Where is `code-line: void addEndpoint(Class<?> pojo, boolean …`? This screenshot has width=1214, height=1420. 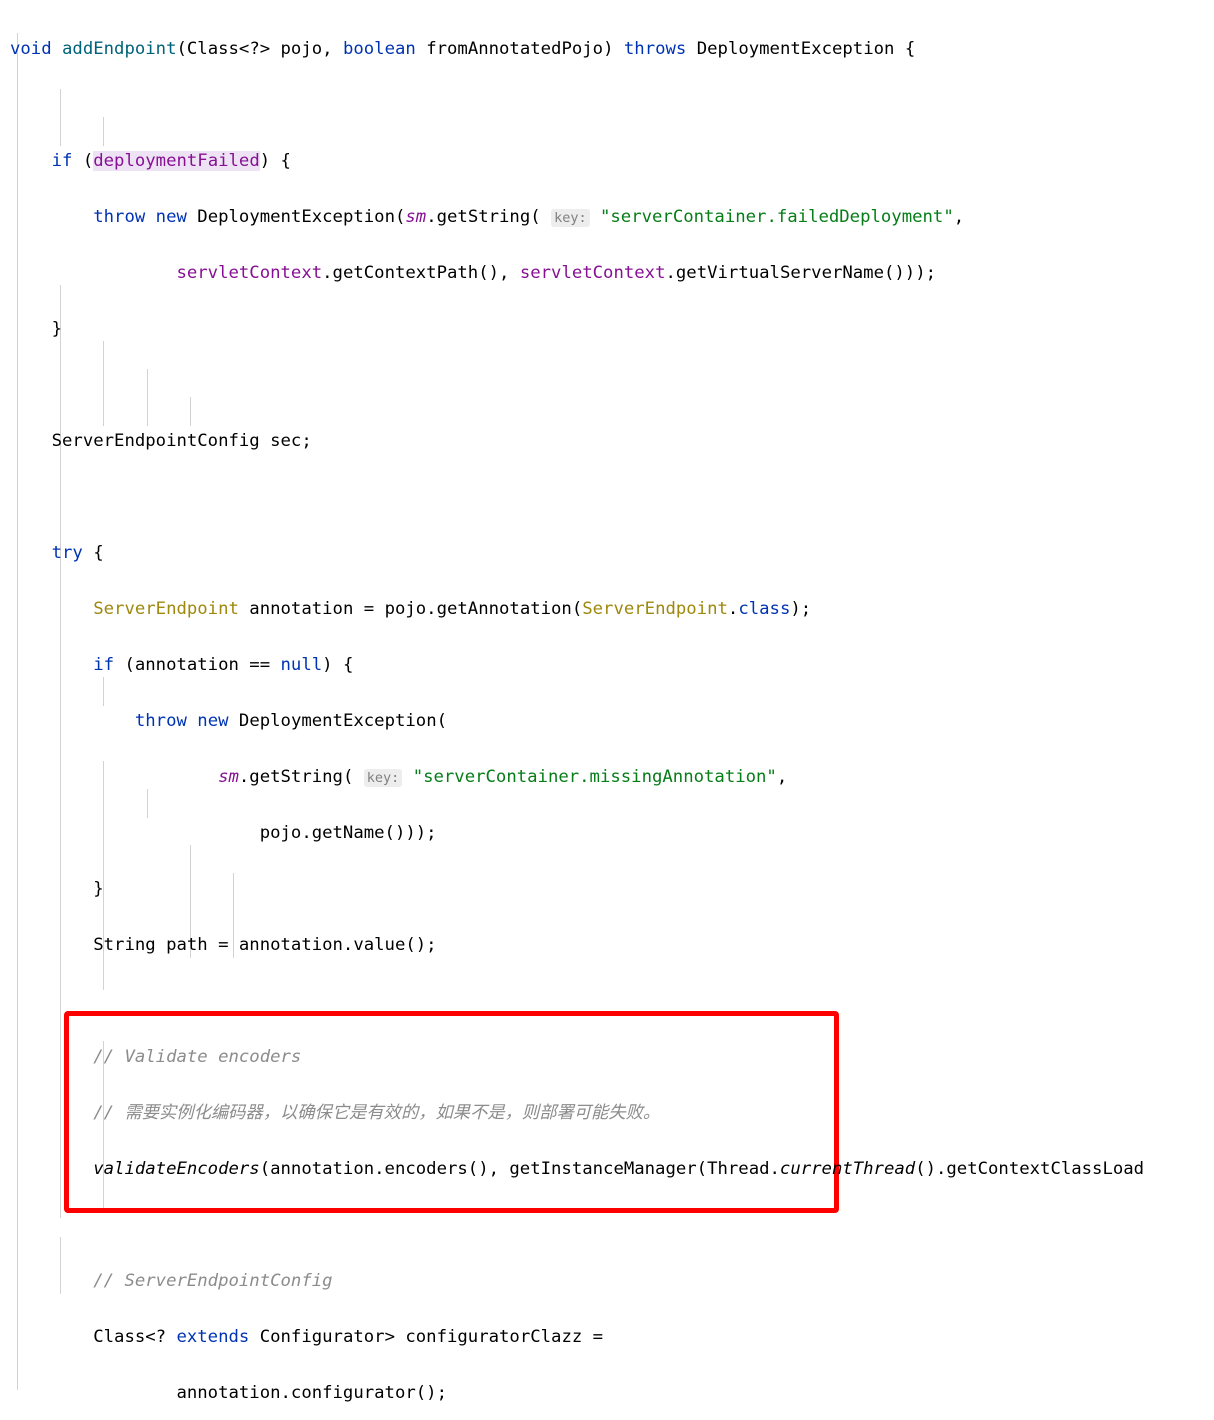
code-line: void addEndpoint(Class<?> pojo, boolean … is located at coordinates (463, 49).